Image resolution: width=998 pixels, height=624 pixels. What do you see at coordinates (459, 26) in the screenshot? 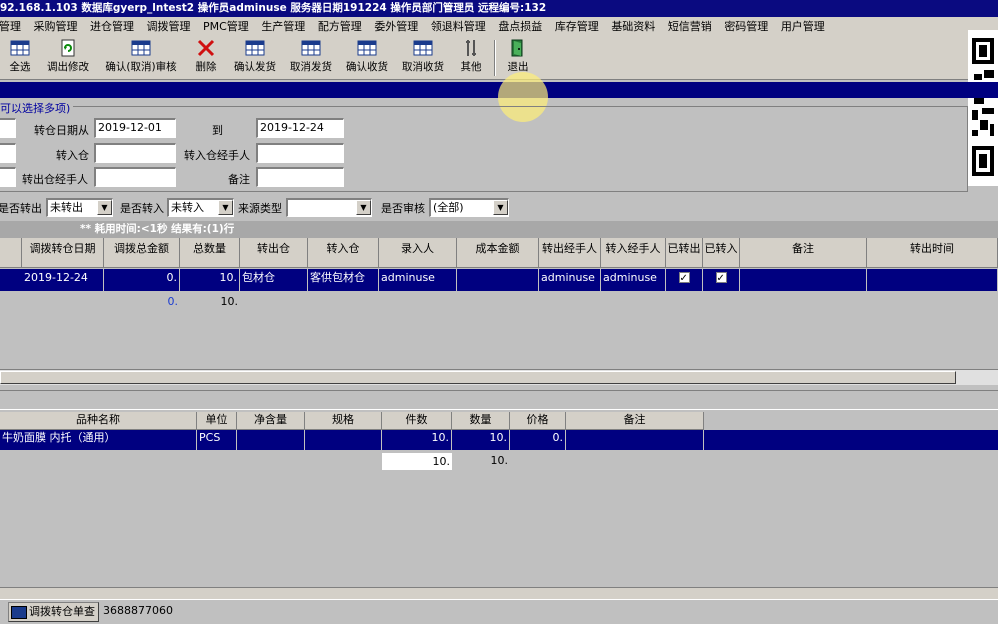
I see `menu-item-material-issue: 领退料管理` at bounding box center [459, 26].